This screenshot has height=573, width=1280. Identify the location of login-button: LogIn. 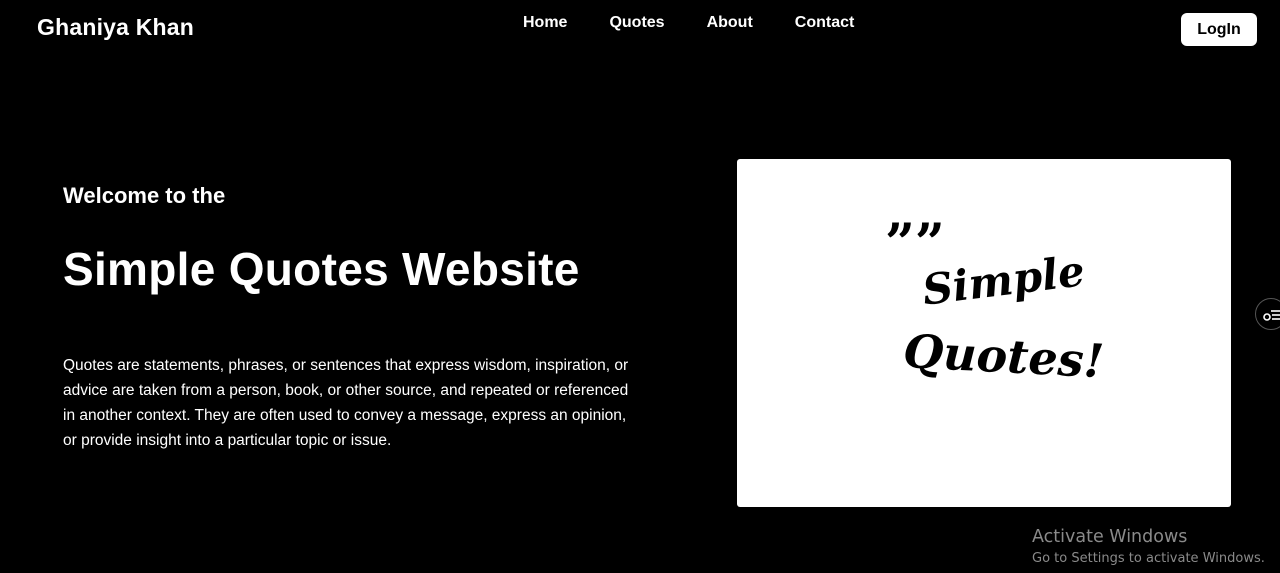
(1219, 29).